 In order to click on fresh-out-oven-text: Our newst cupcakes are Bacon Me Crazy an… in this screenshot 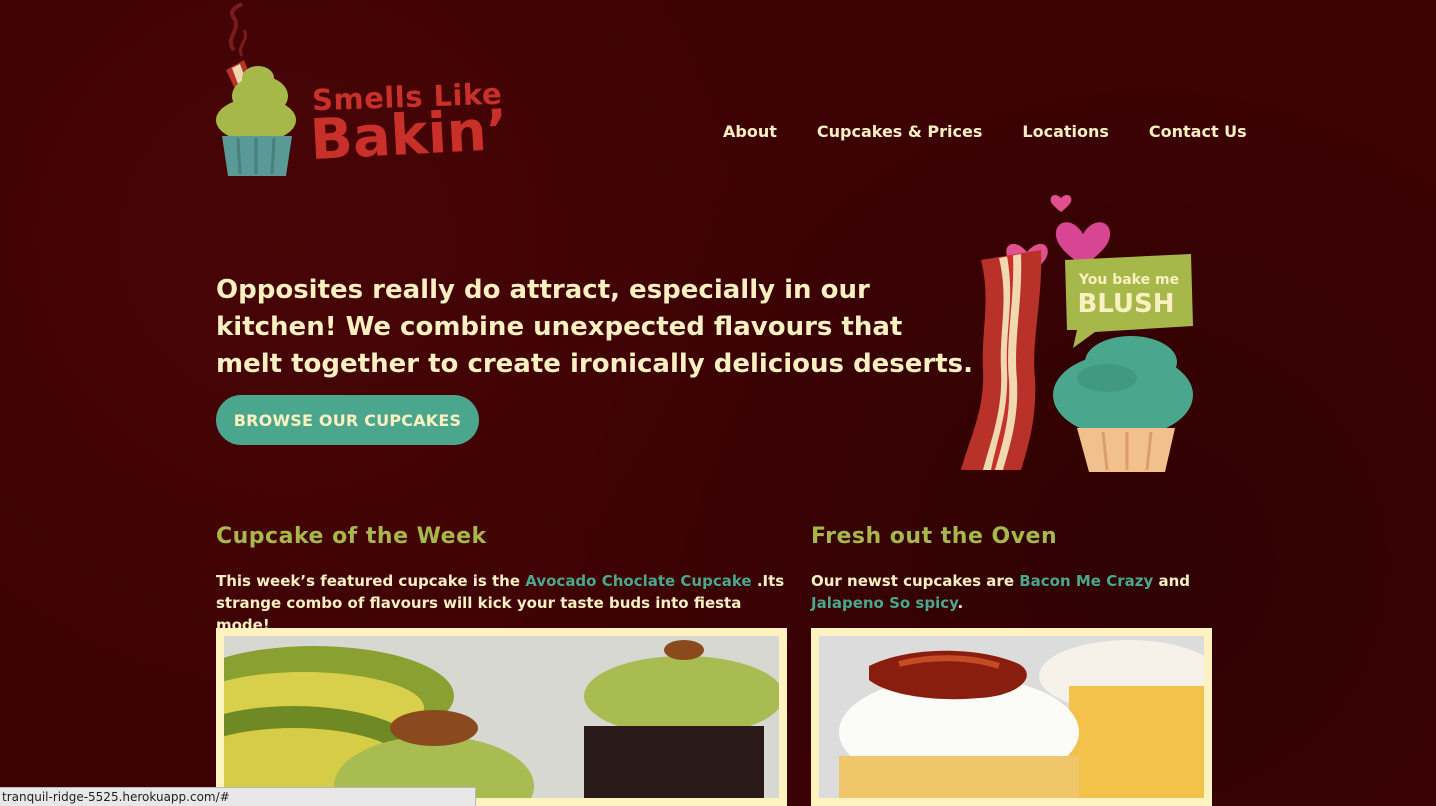, I will do `click(1011, 592)`.